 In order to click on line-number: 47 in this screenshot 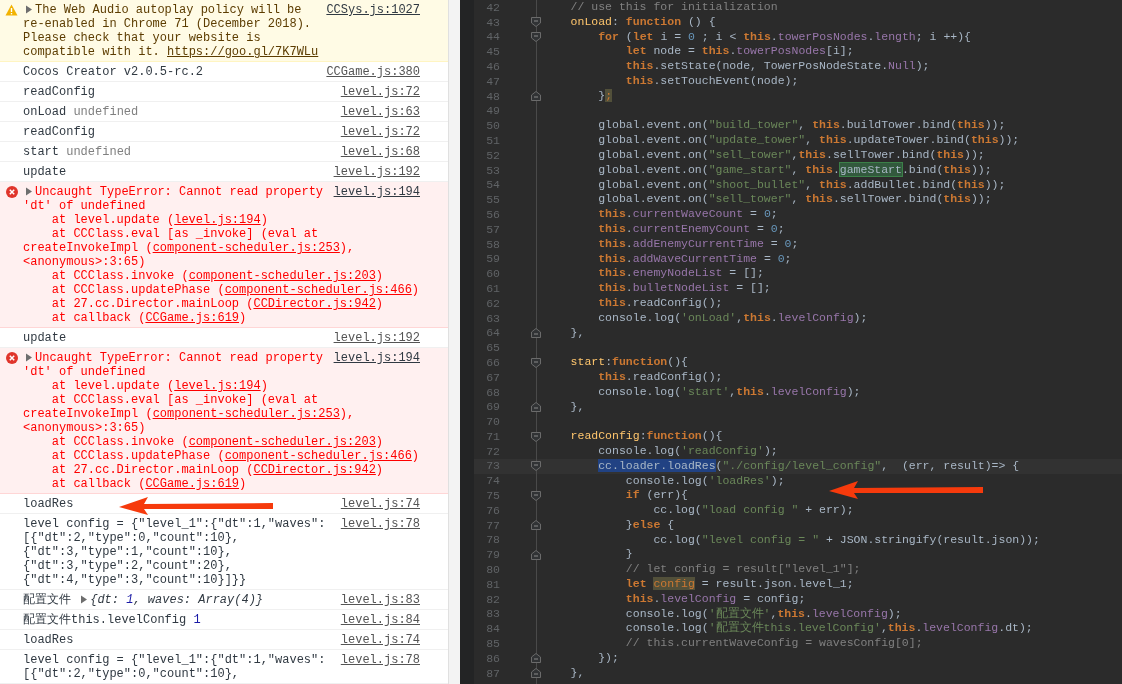, I will do `click(492, 81)`.